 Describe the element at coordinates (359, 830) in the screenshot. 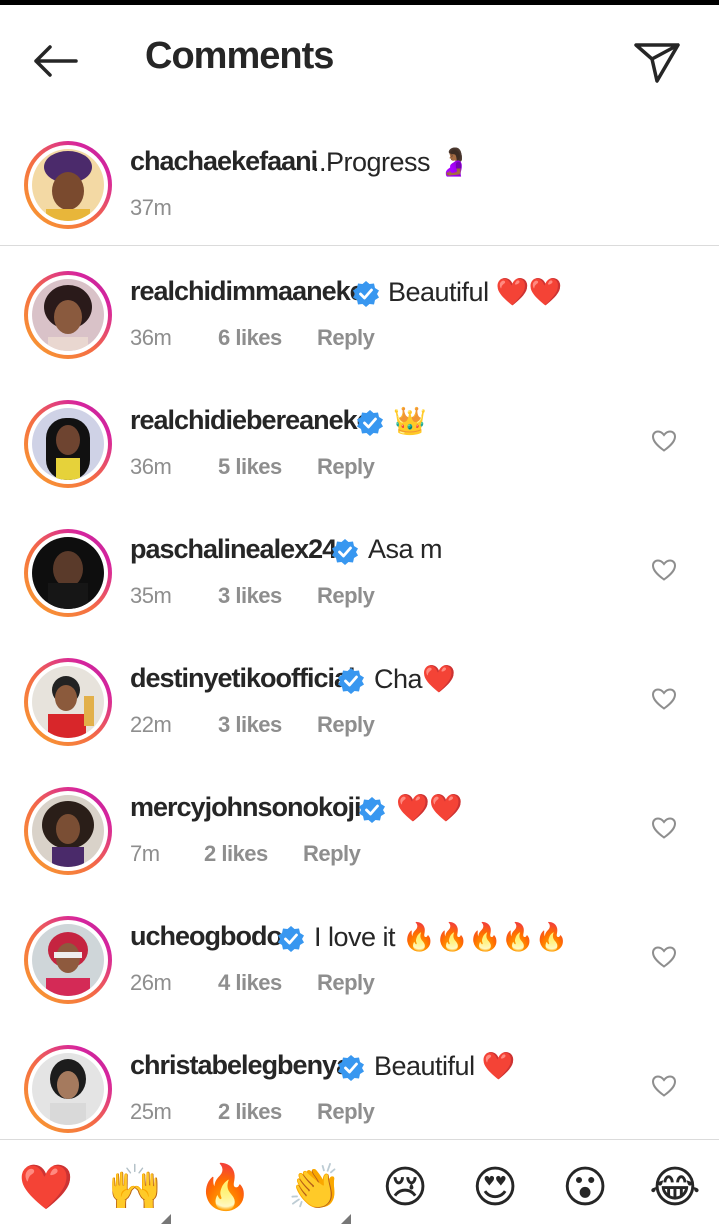

I see `comment-item: mercyjohnsonokojie ❤️❤️ 7m 2 likes Reply` at that location.